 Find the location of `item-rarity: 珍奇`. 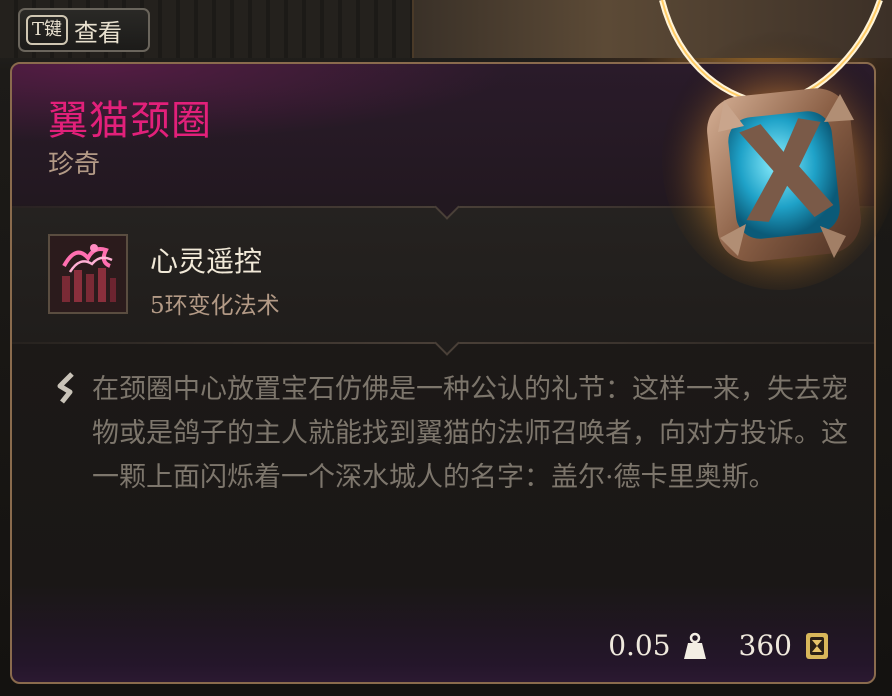

item-rarity: 珍奇 is located at coordinates (74, 165).